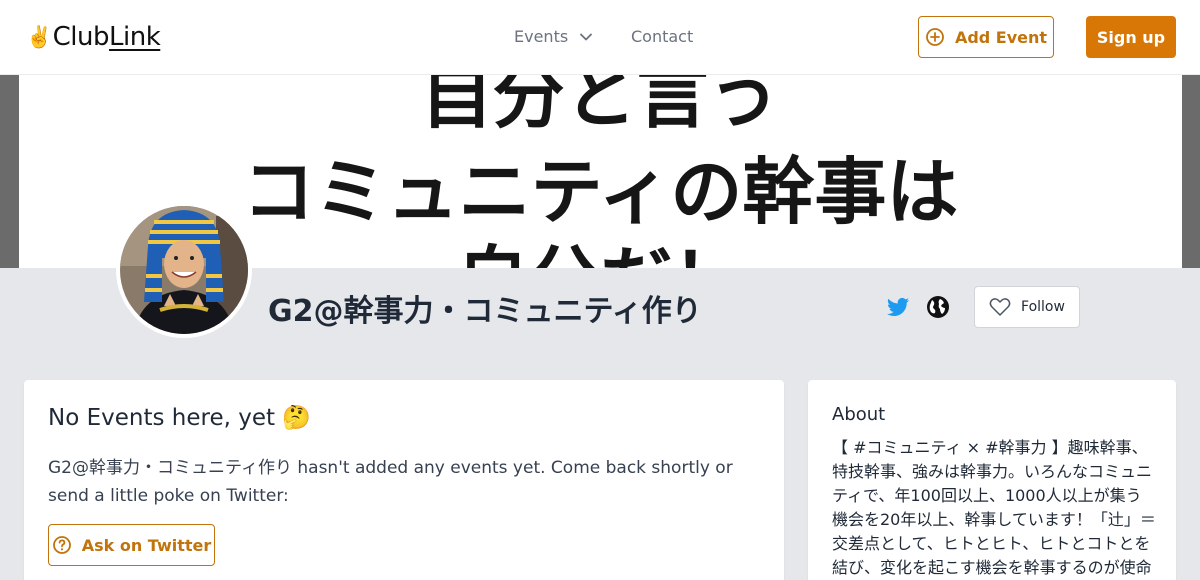 The height and width of the screenshot is (580, 1200). Describe the element at coordinates (1043, 307) in the screenshot. I see `follow-label: Follow` at that location.